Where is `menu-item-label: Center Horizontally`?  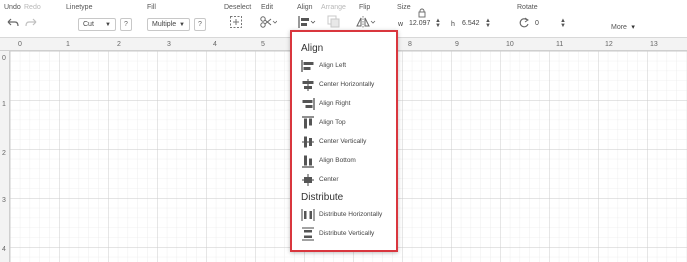
menu-item-label: Center Horizontally is located at coordinates (347, 84).